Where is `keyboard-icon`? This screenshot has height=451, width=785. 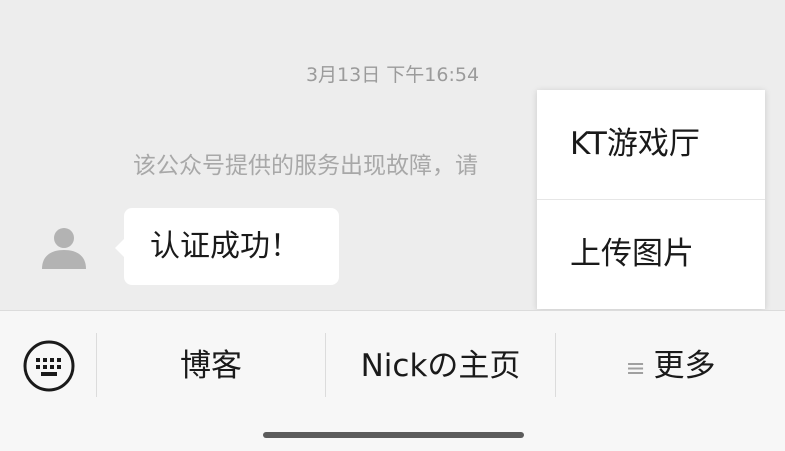
keyboard-icon is located at coordinates (49, 366).